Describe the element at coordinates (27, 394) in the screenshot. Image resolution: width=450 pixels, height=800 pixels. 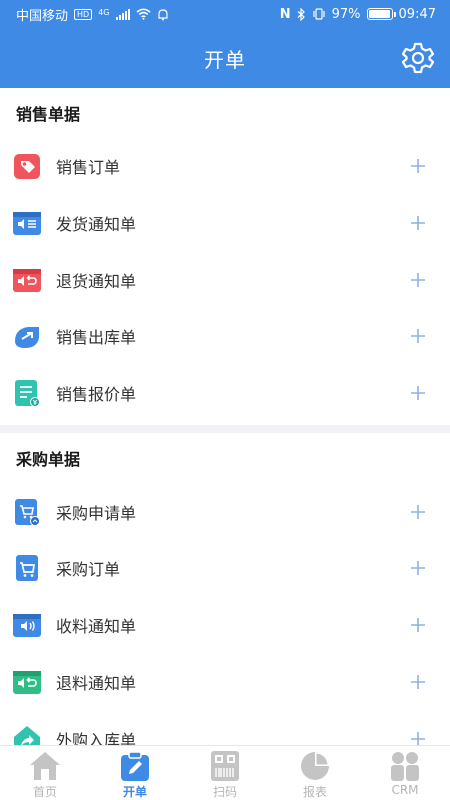
I see `sales-quote-icon` at that location.